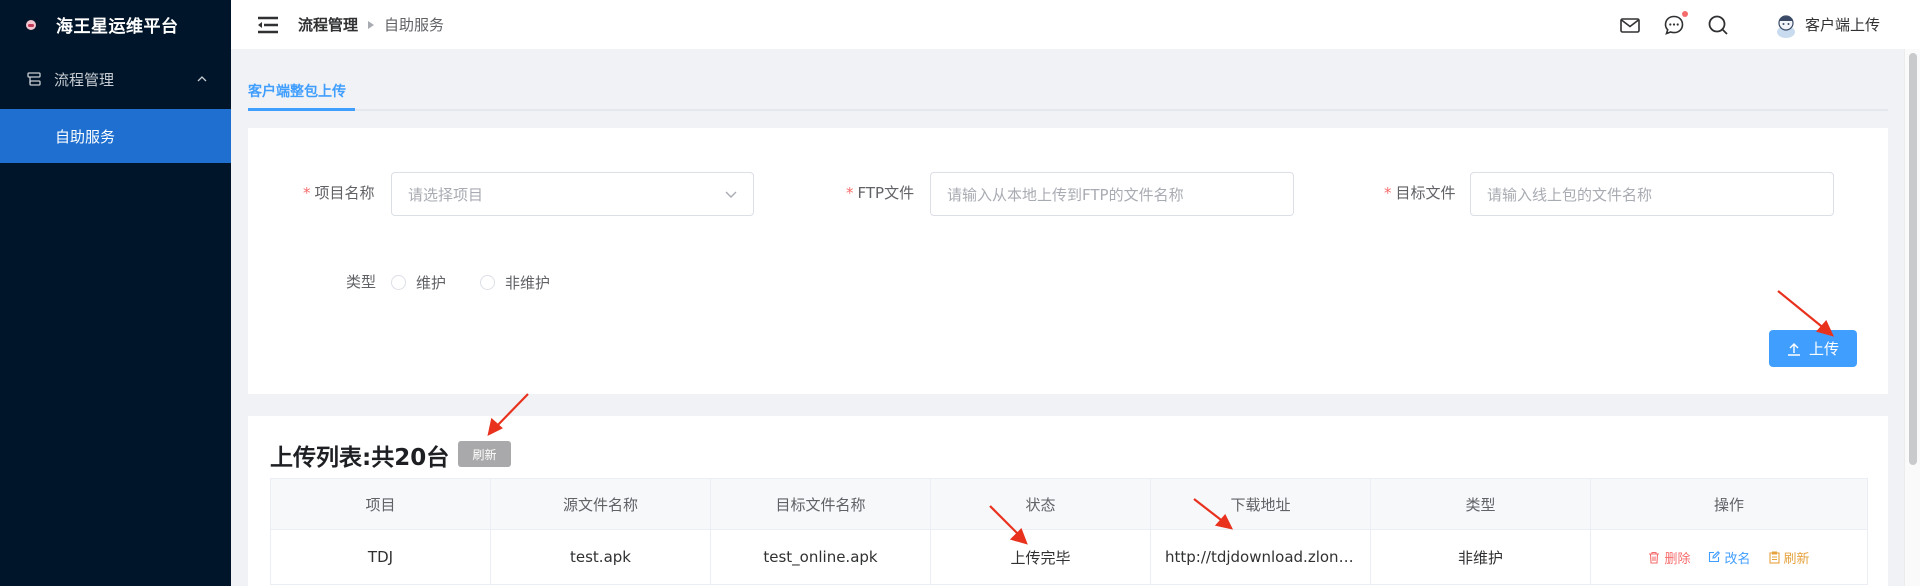 This screenshot has width=1920, height=586. I want to click on target-file-input: 请输入线上包的文件名称, so click(1652, 194).